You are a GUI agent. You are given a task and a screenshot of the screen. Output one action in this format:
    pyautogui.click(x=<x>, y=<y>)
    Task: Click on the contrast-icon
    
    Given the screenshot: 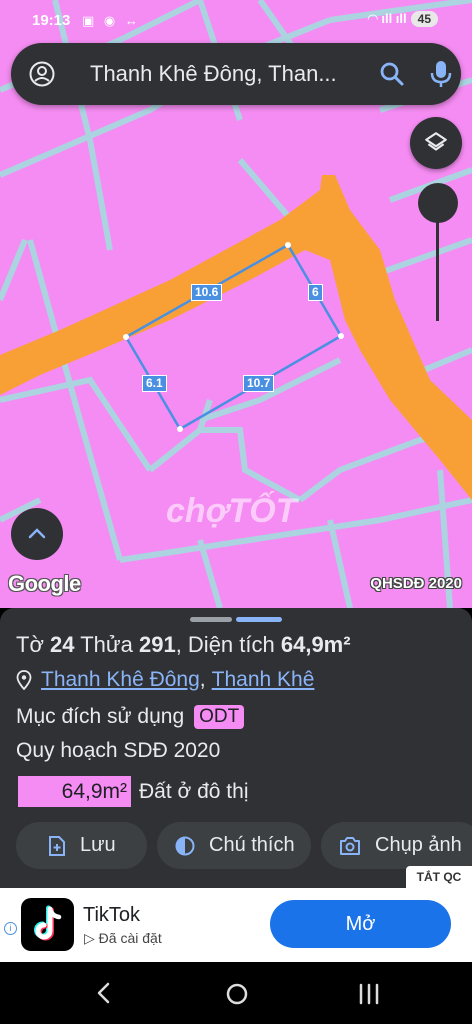 What is the action you would take?
    pyautogui.click(x=185, y=845)
    